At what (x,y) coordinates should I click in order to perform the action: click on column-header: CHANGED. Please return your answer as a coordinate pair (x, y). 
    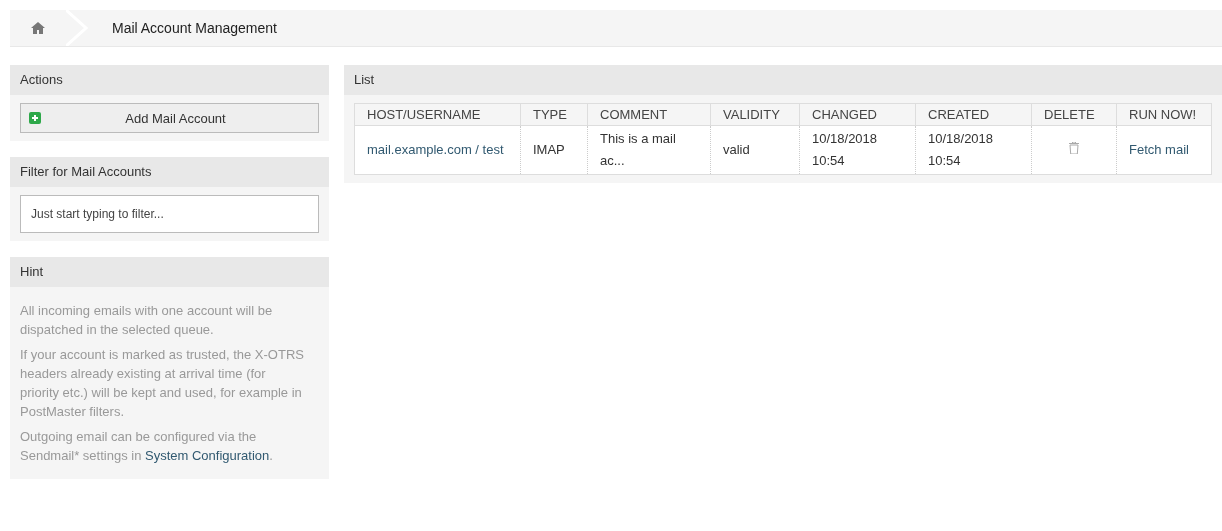
    Looking at the image, I should click on (857, 114).